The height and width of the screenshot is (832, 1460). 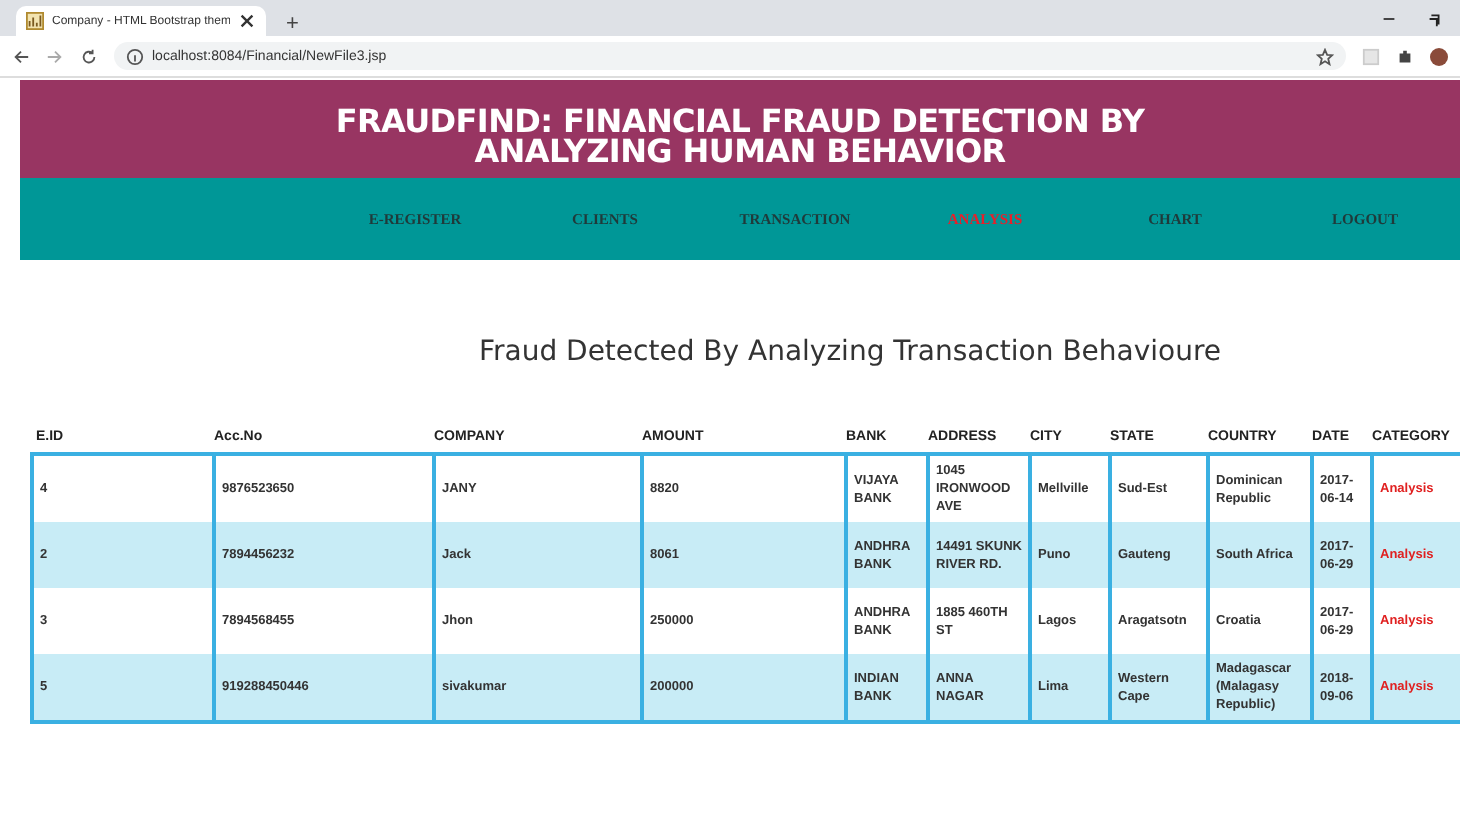 What do you see at coordinates (135, 56) in the screenshot?
I see `info-icon` at bounding box center [135, 56].